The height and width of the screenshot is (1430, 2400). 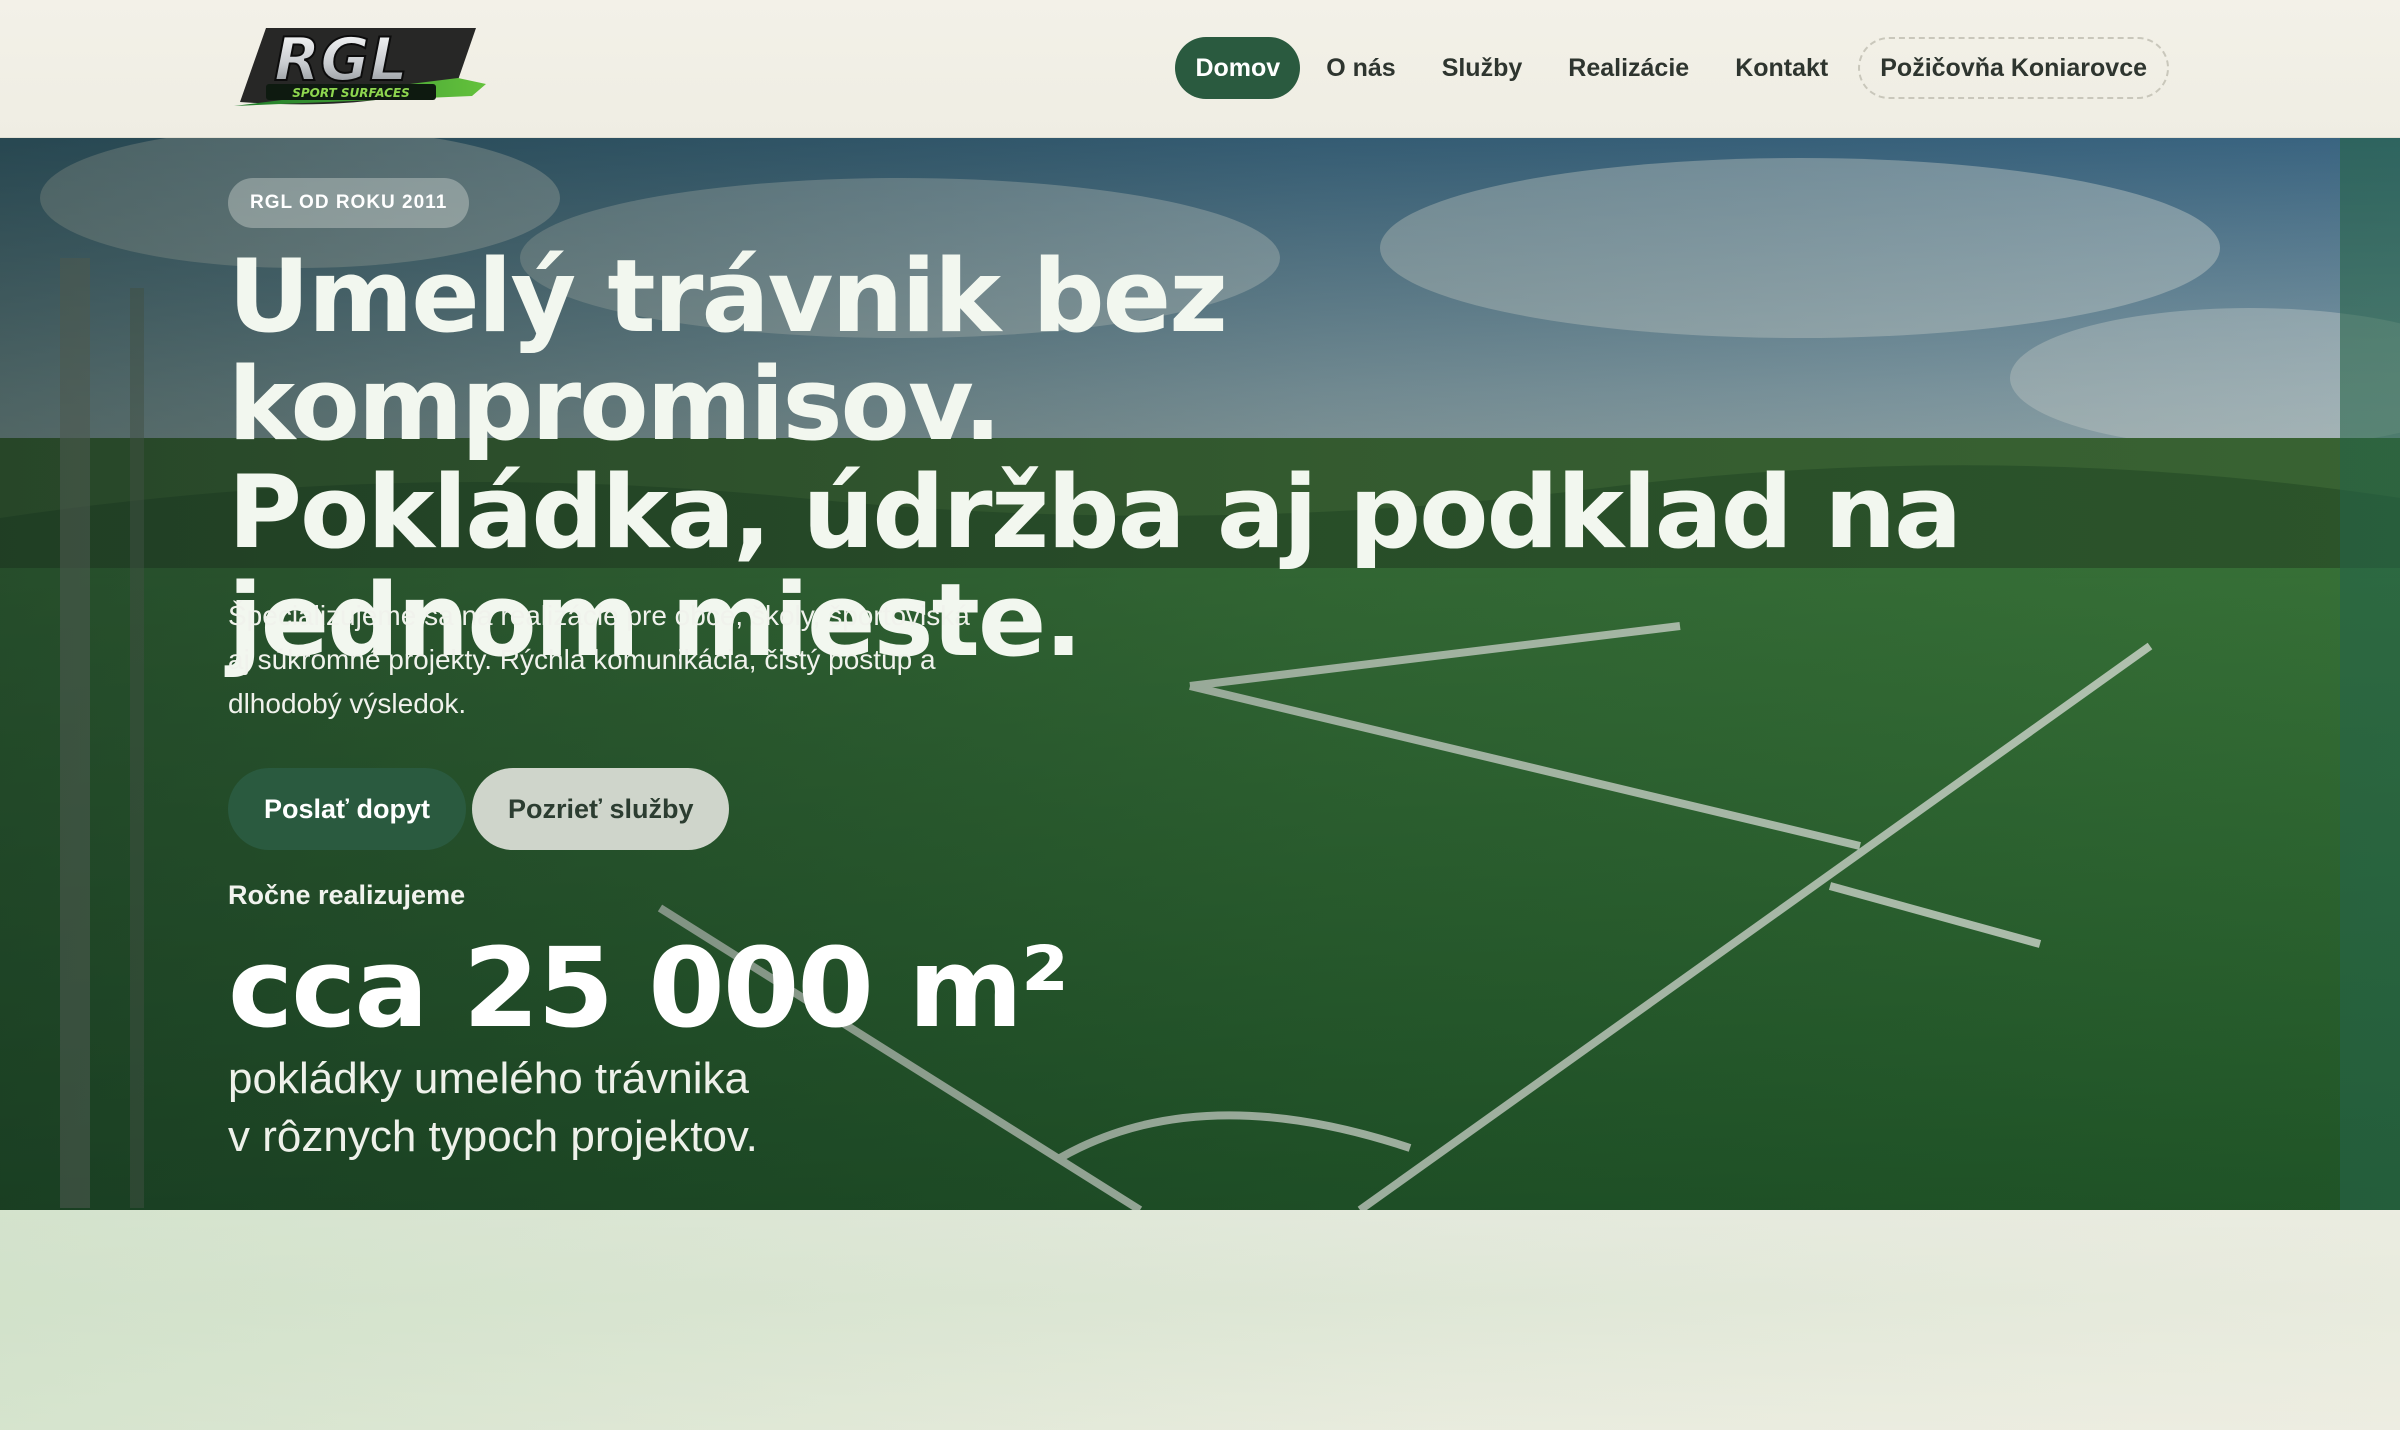 What do you see at coordinates (347, 895) in the screenshot?
I see `stat-label: Ročne realizujeme` at bounding box center [347, 895].